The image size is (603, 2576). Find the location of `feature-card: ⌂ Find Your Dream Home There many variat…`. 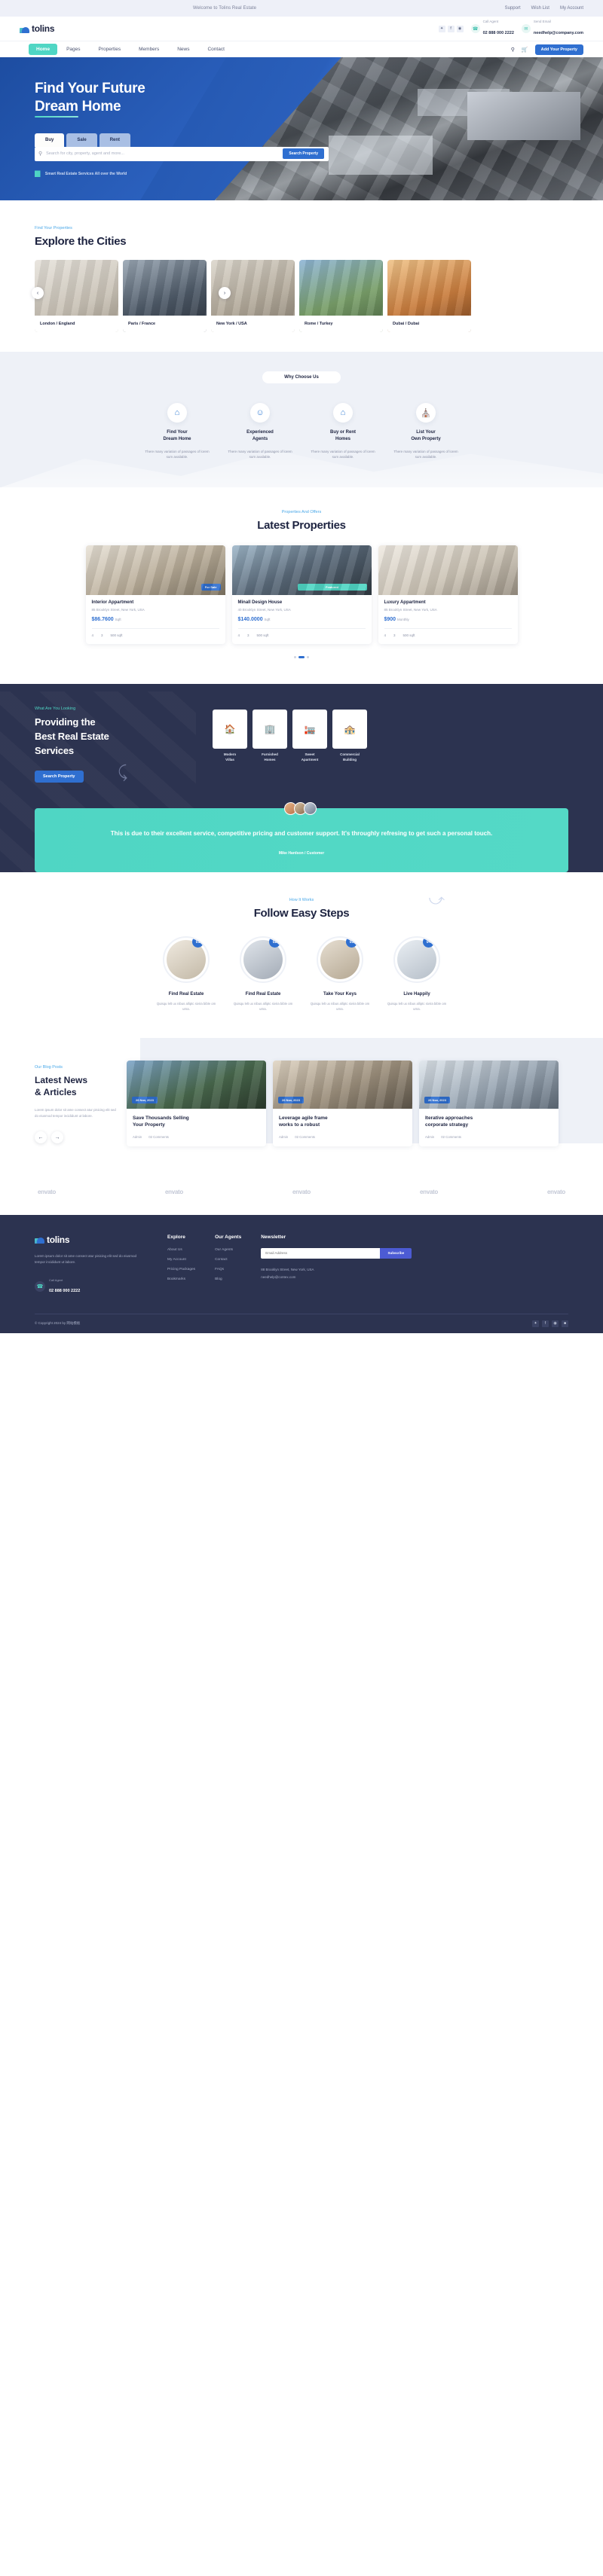

feature-card: ⌂ Find Your Dream Home There many variat… is located at coordinates (177, 432).